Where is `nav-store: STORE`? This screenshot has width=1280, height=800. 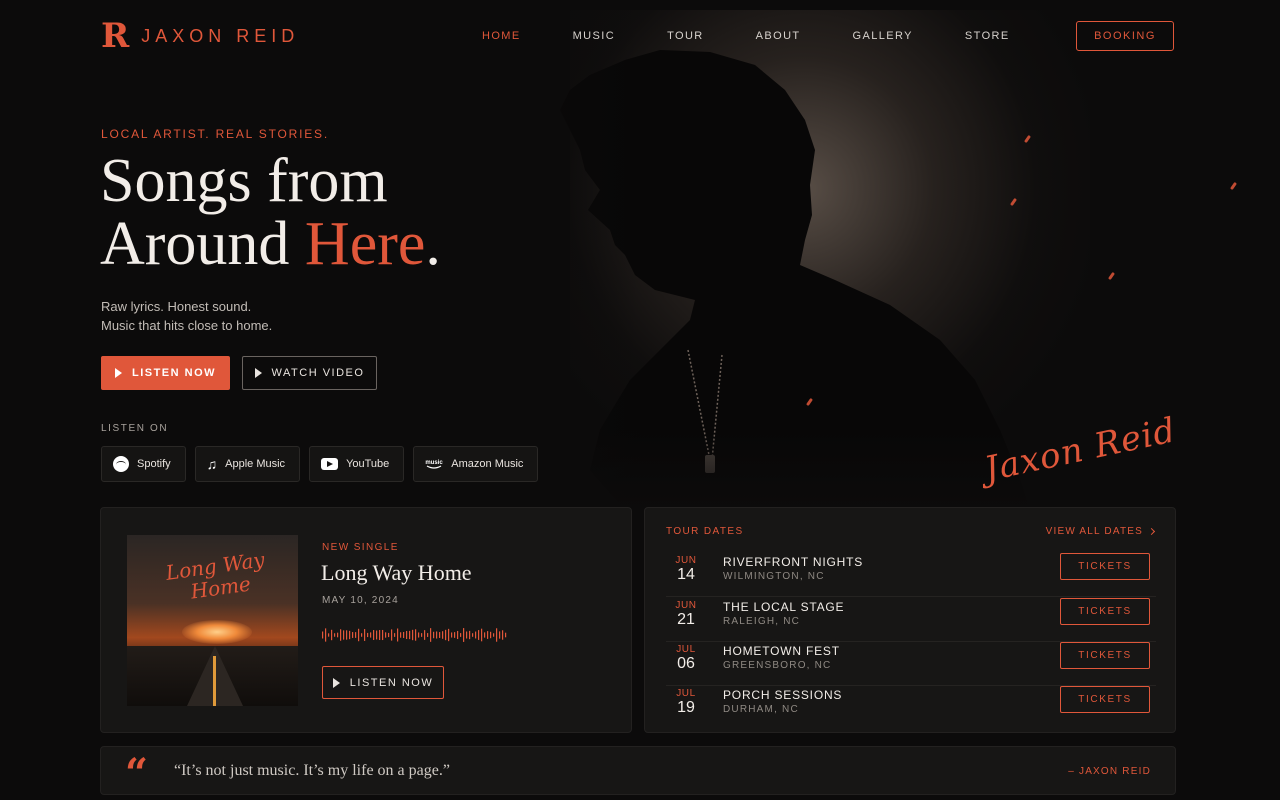 nav-store: STORE is located at coordinates (987, 36).